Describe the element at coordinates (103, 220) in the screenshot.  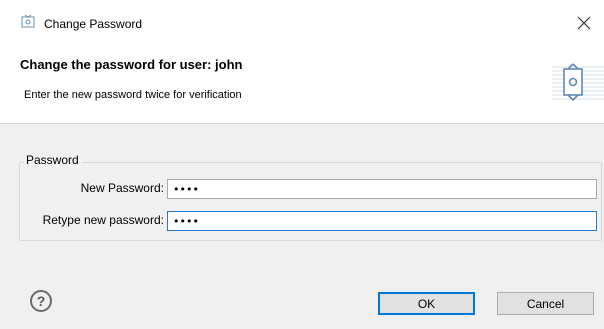
I see `retype-password-label: Retype new password:` at that location.